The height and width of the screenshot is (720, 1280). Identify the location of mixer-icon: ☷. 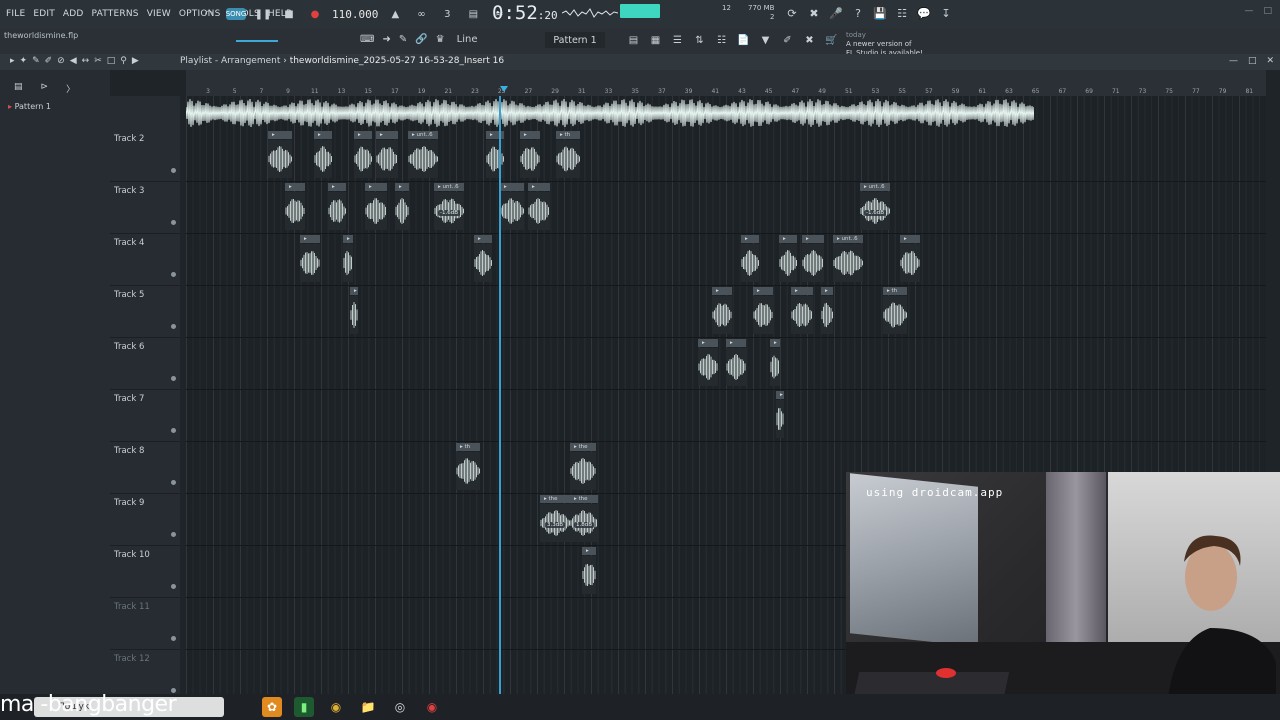
(902, 13).